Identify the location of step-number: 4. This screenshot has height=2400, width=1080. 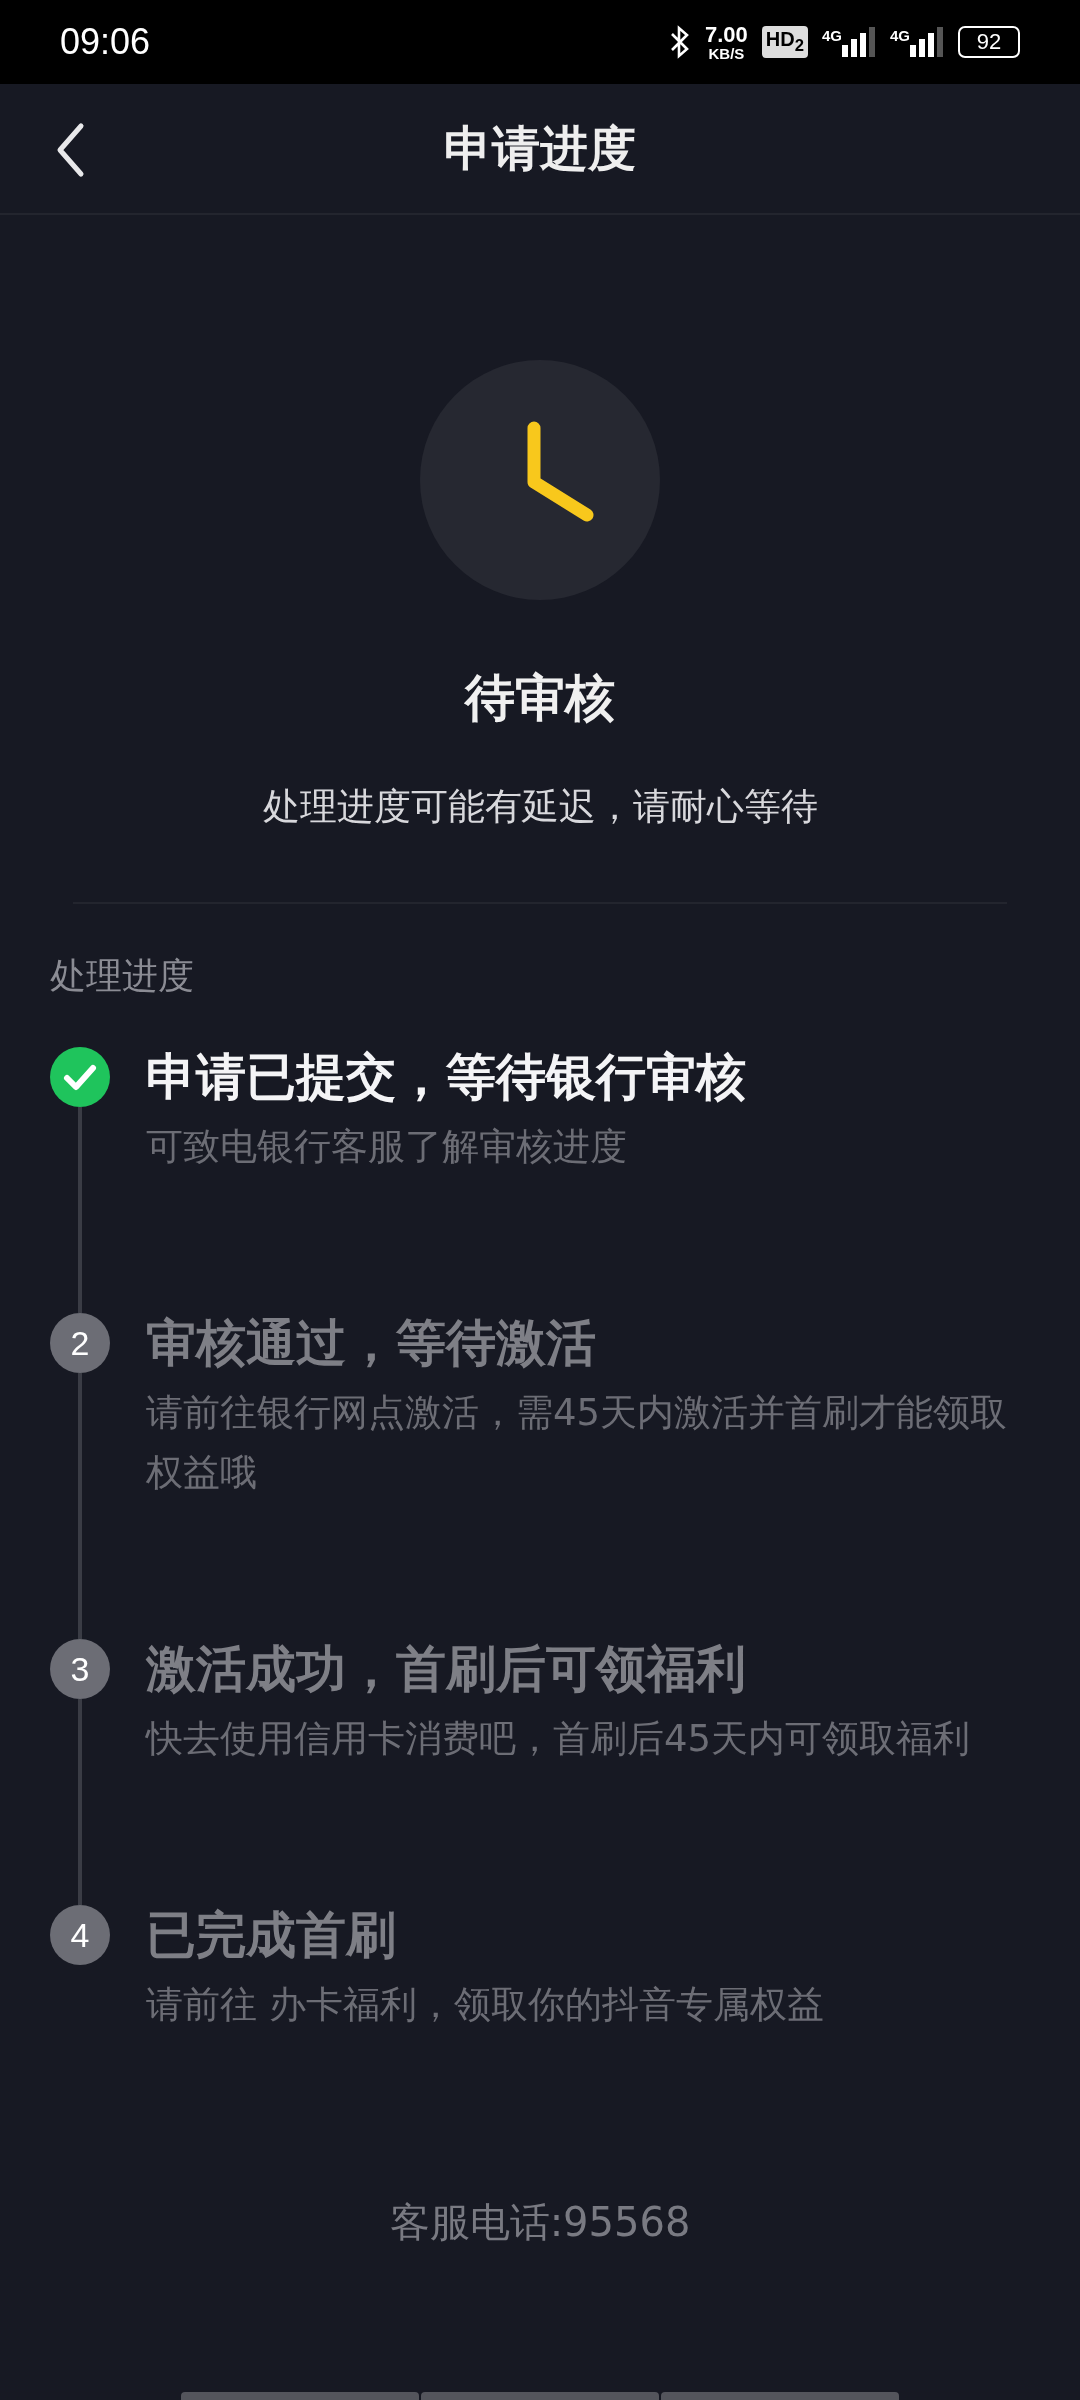
(80, 1935).